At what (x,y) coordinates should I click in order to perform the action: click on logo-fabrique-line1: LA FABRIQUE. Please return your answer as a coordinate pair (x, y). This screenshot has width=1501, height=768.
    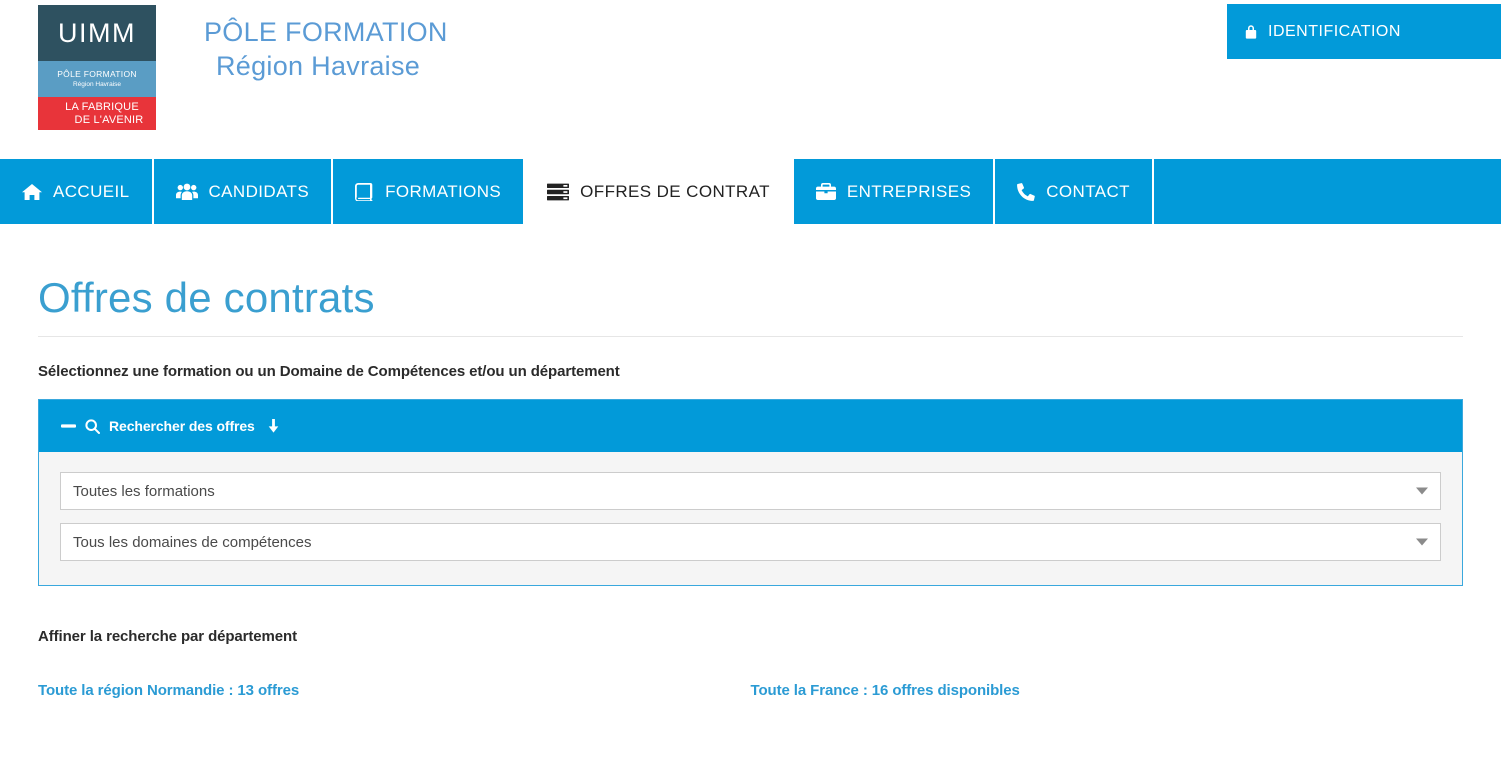
    Looking at the image, I should click on (102, 106).